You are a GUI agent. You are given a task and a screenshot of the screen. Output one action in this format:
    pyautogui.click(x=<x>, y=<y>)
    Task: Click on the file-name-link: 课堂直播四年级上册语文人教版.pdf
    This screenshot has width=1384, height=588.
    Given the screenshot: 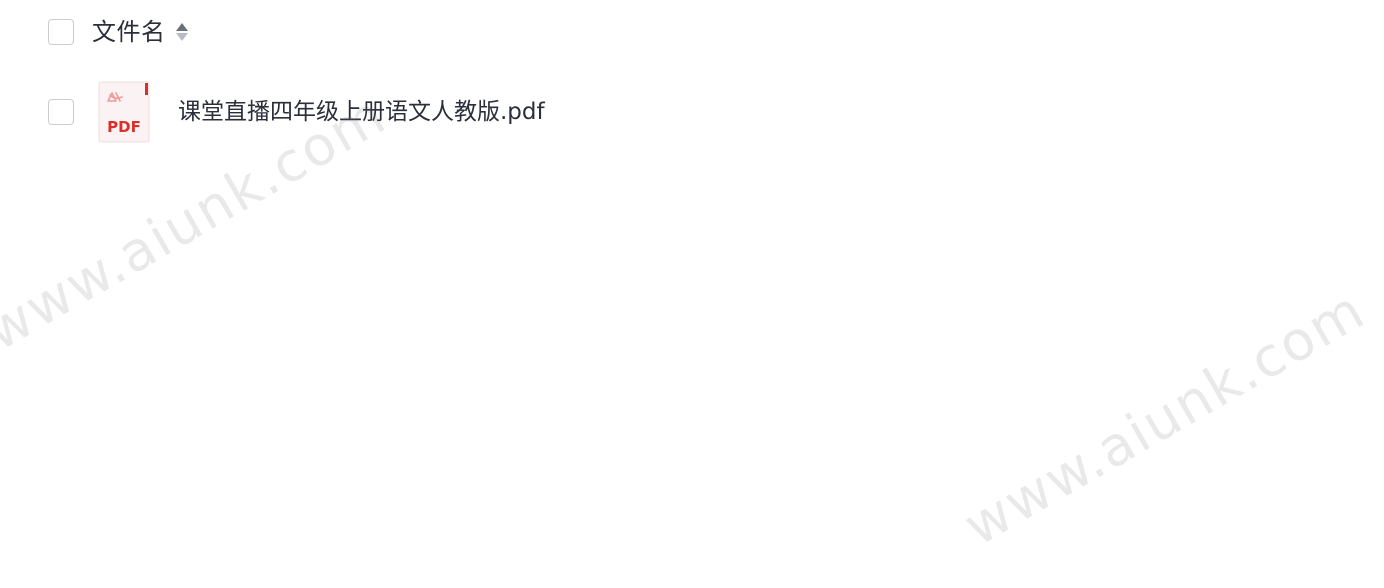 What is the action you would take?
    pyautogui.click(x=361, y=112)
    